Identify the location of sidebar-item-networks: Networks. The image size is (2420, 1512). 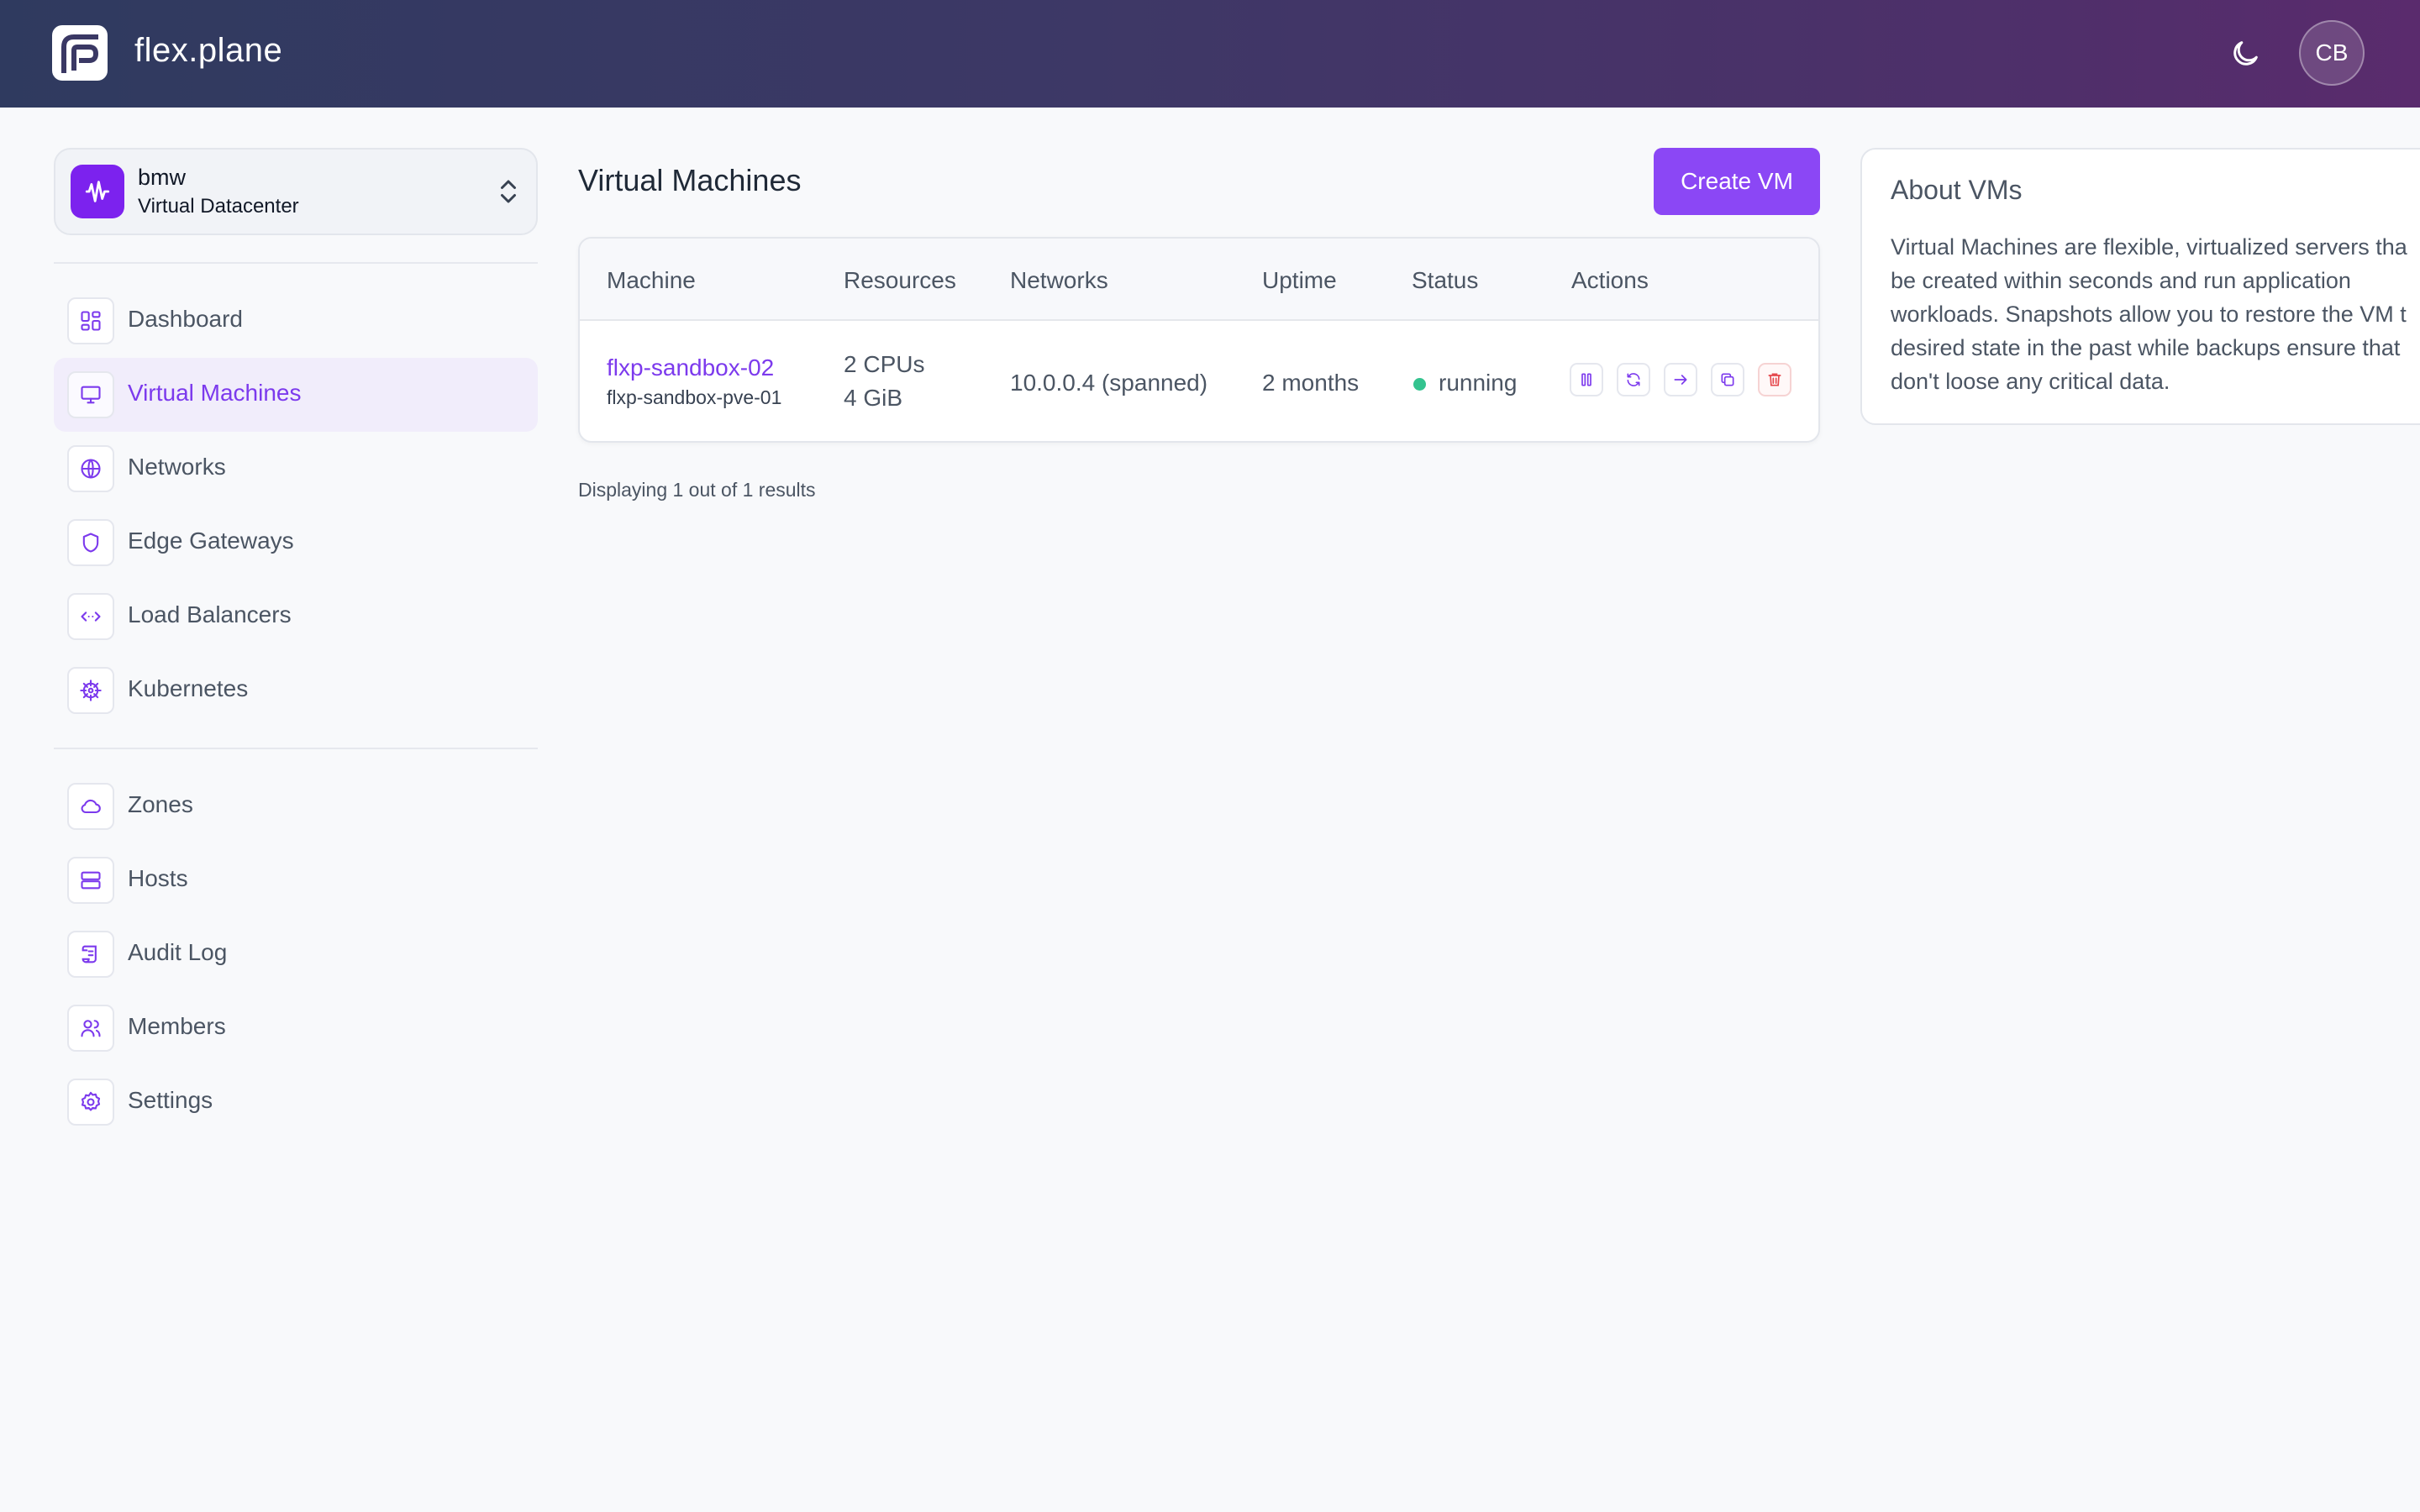
(296, 469).